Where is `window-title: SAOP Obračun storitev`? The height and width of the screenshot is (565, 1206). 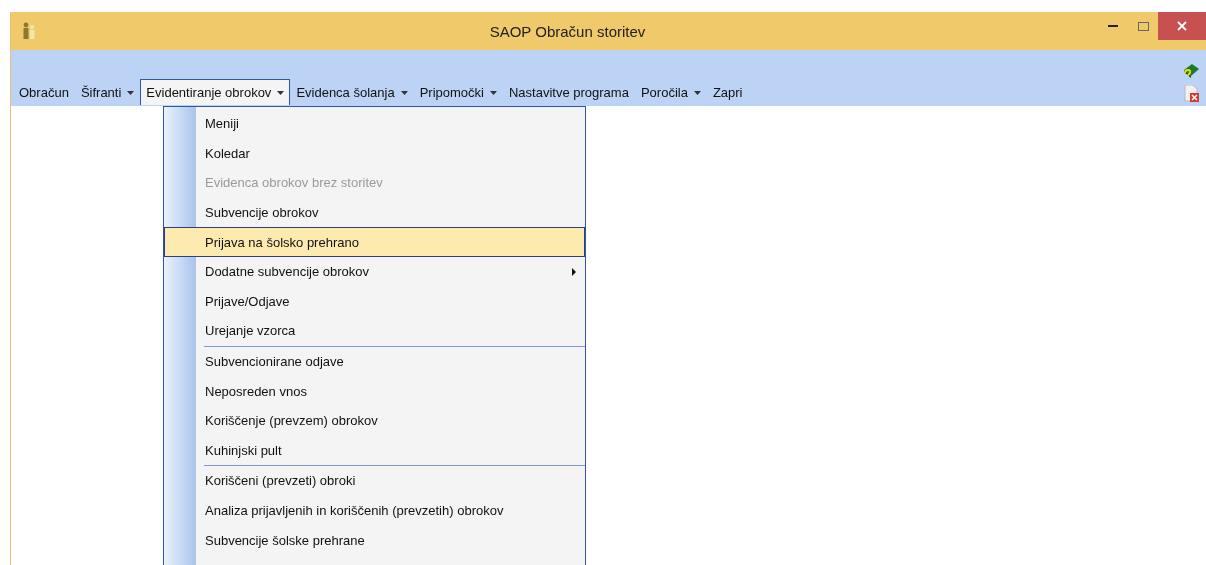 window-title: SAOP Obračun storitev is located at coordinates (567, 31).